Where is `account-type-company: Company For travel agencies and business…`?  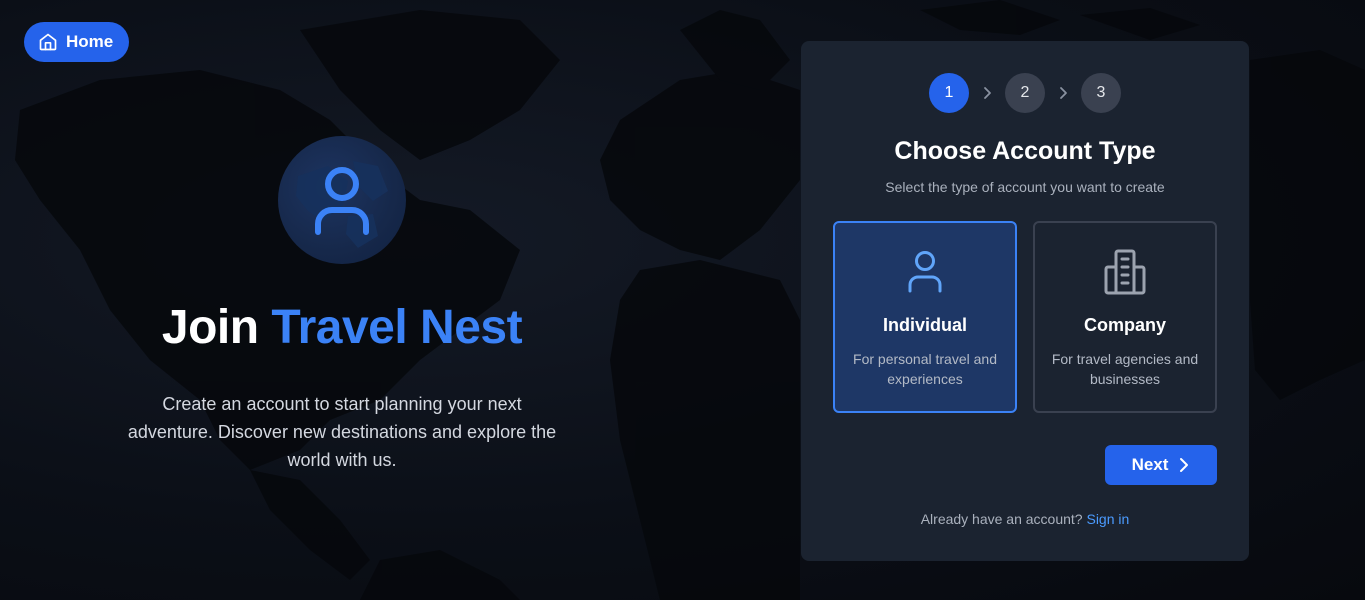
account-type-company: Company For travel agencies and business… is located at coordinates (1125, 317).